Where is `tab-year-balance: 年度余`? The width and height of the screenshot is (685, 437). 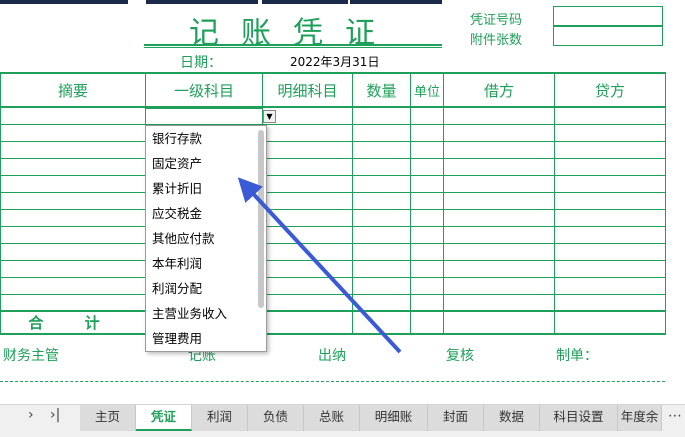 tab-year-balance: 年度余 is located at coordinates (640, 418).